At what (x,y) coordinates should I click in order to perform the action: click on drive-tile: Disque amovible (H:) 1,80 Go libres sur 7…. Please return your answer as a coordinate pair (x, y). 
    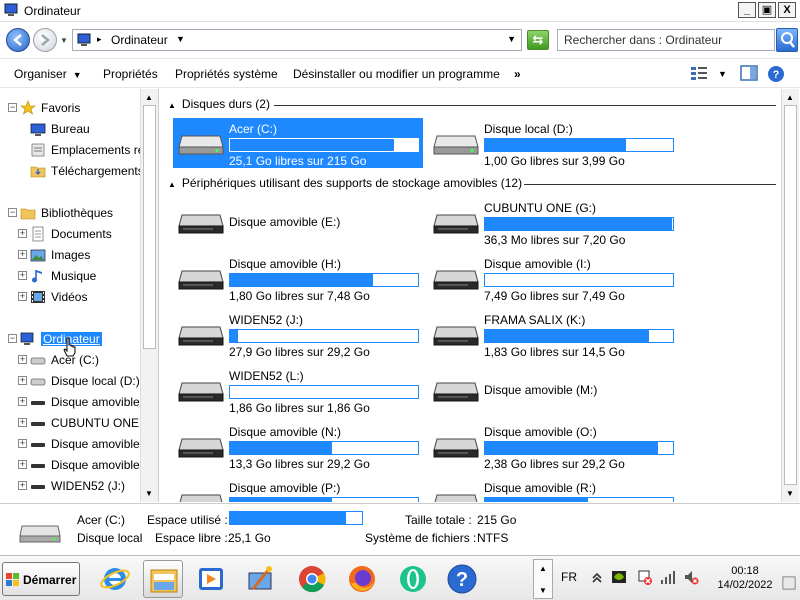
    Looking at the image, I should click on (298, 278).